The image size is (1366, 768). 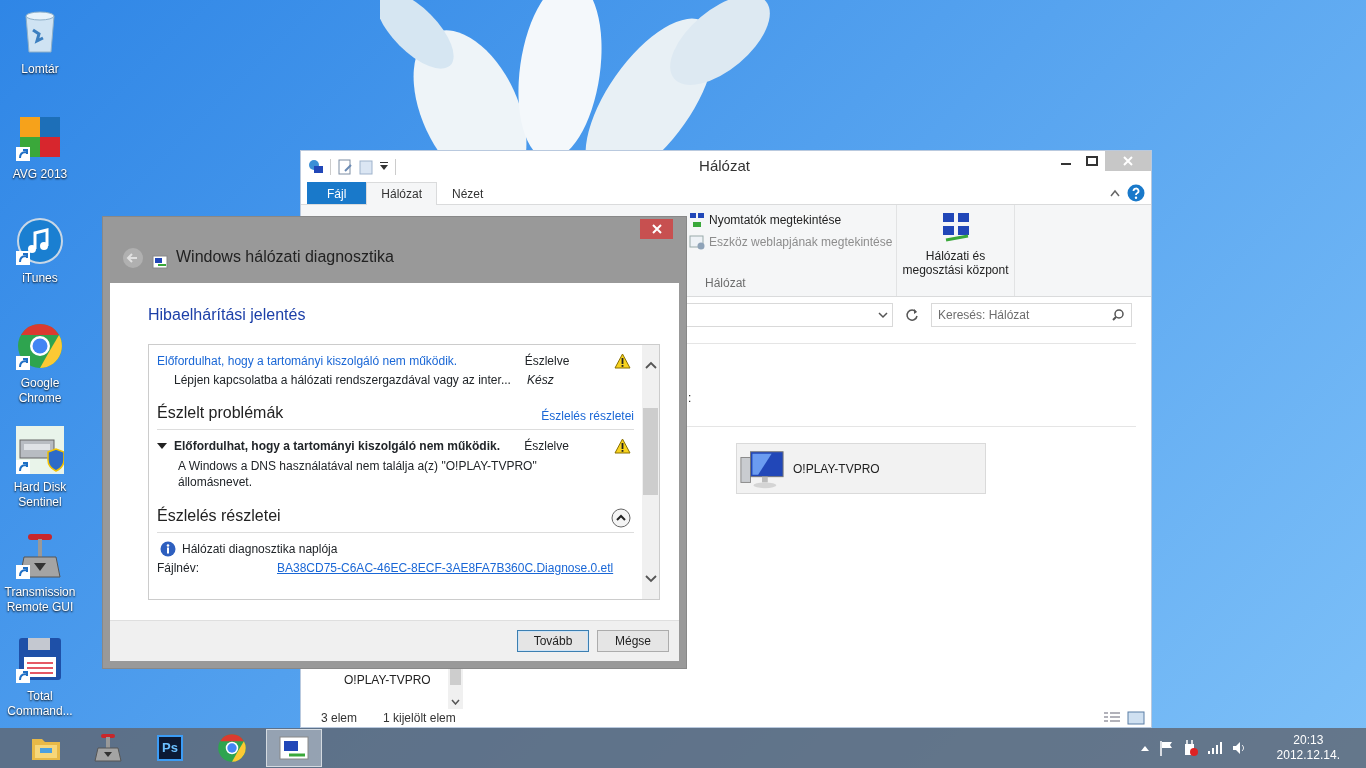 What do you see at coordinates (40, 278) in the screenshot?
I see `desktop-icon-label: iTunes` at bounding box center [40, 278].